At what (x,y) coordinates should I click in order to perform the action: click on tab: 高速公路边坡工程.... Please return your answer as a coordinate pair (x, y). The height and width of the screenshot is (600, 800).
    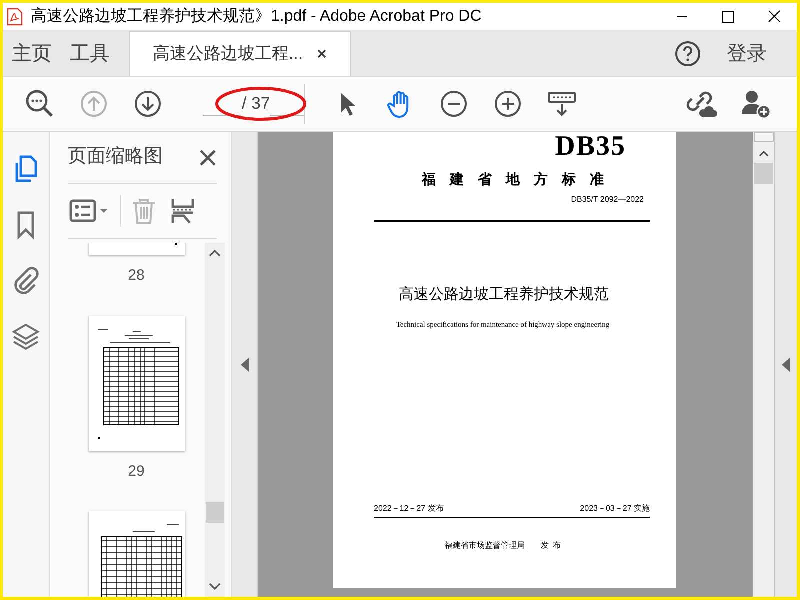
    Looking at the image, I should click on (240, 53).